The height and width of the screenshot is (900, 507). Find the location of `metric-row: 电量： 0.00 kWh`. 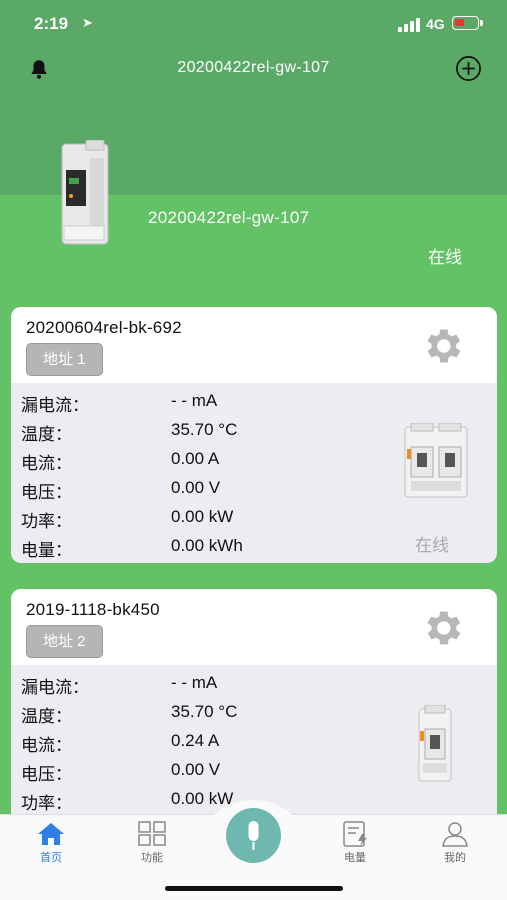

metric-row: 电量： 0.00 kWh is located at coordinates (201, 549).